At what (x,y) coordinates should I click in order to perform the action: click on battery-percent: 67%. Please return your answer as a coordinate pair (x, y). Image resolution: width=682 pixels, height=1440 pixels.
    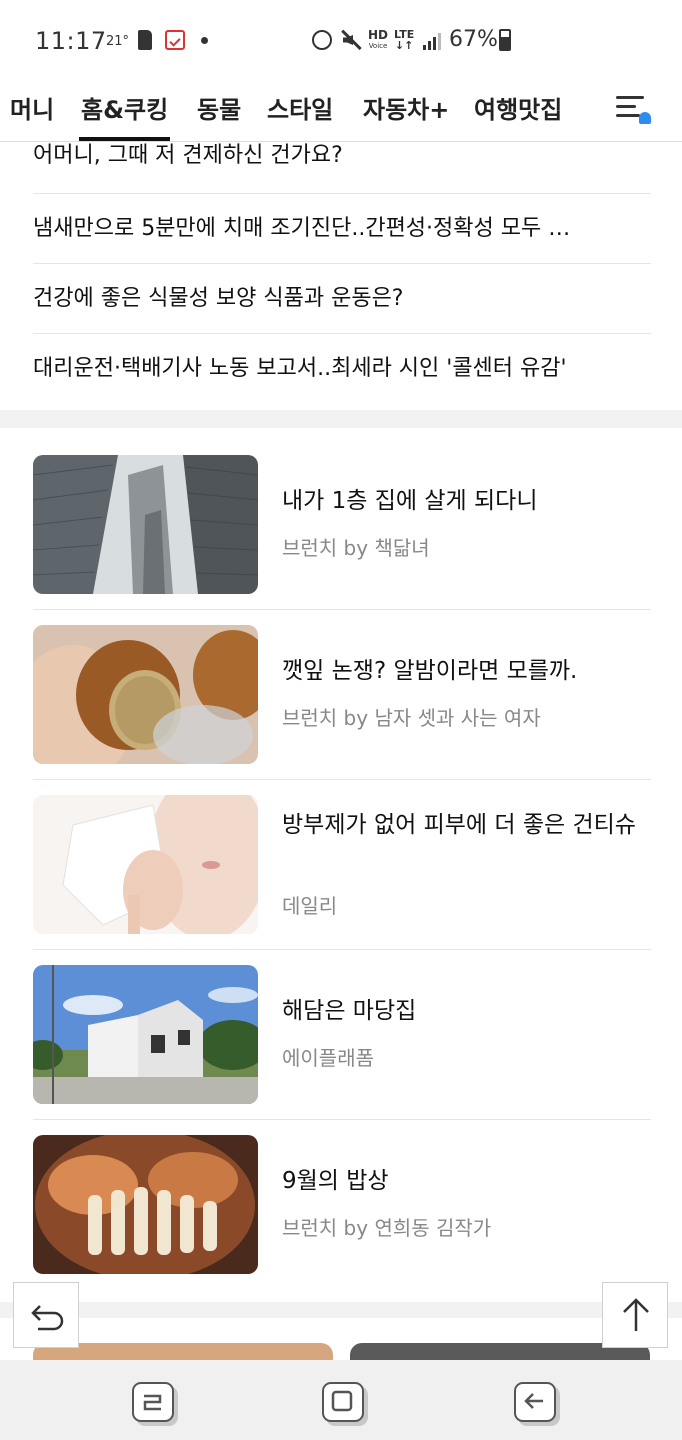
    Looking at the image, I should click on (473, 39).